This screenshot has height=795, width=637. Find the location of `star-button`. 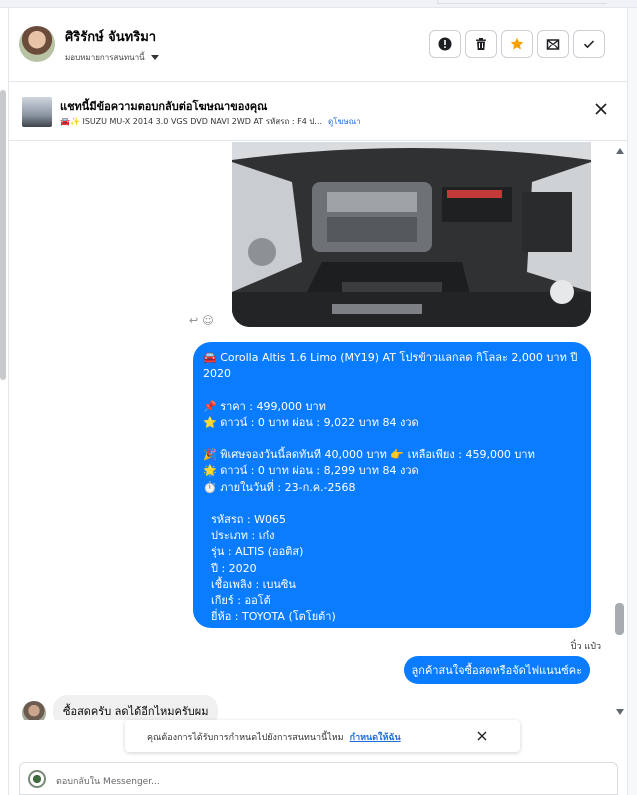

star-button is located at coordinates (517, 44).